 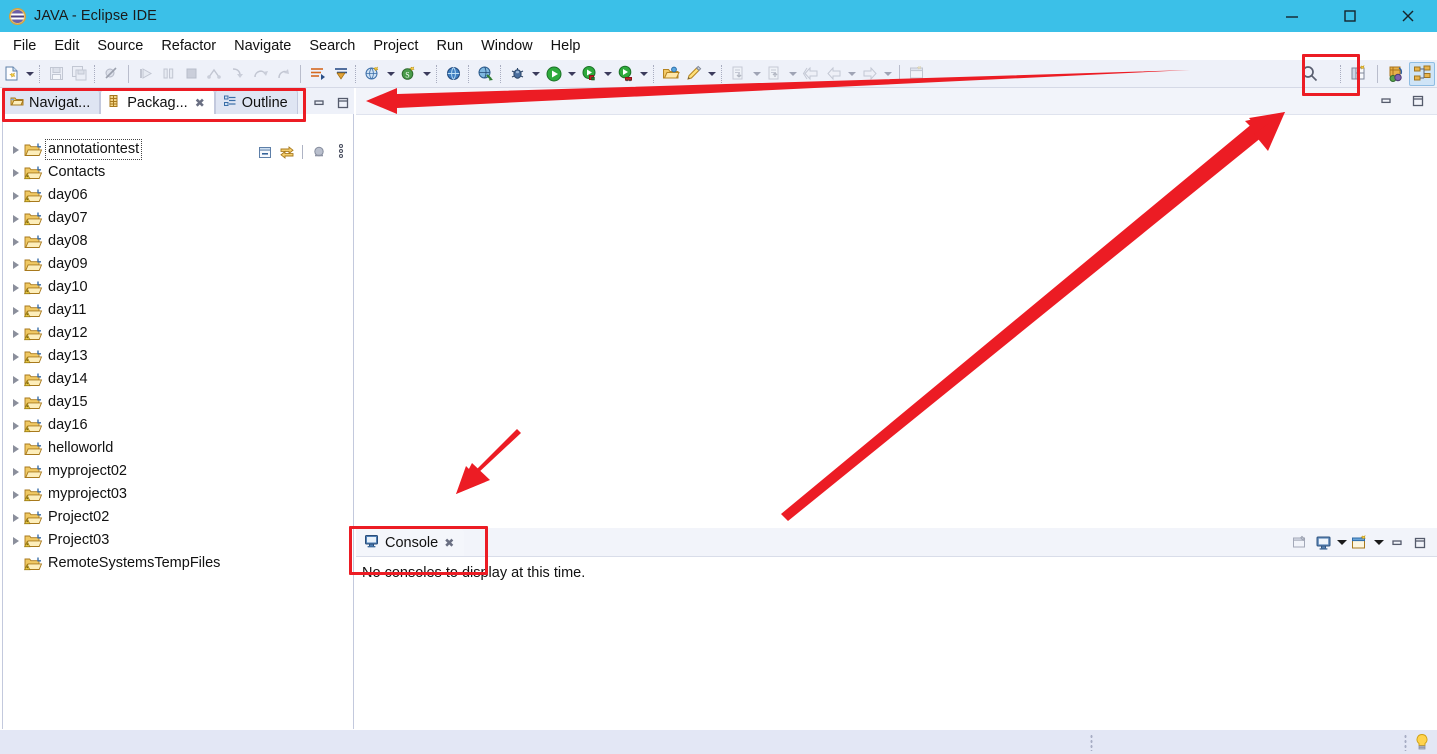 I want to click on disconnect-button, so click(x=214, y=74).